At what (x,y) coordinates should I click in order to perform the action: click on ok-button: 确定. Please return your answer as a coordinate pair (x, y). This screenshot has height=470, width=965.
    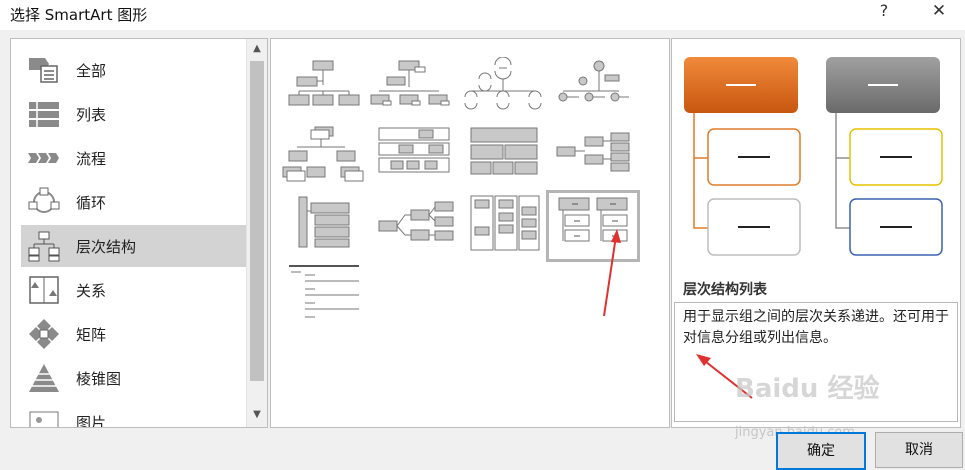
    Looking at the image, I should click on (821, 451).